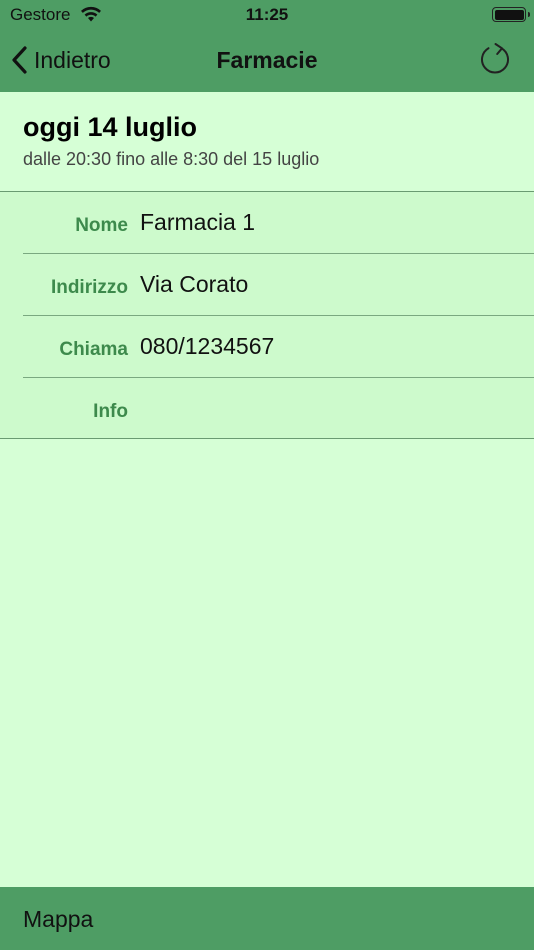  Describe the element at coordinates (171, 159) in the screenshot. I see `opening-hours: dalle 20:30 fino alle 8:30 del 15 luglio` at that location.